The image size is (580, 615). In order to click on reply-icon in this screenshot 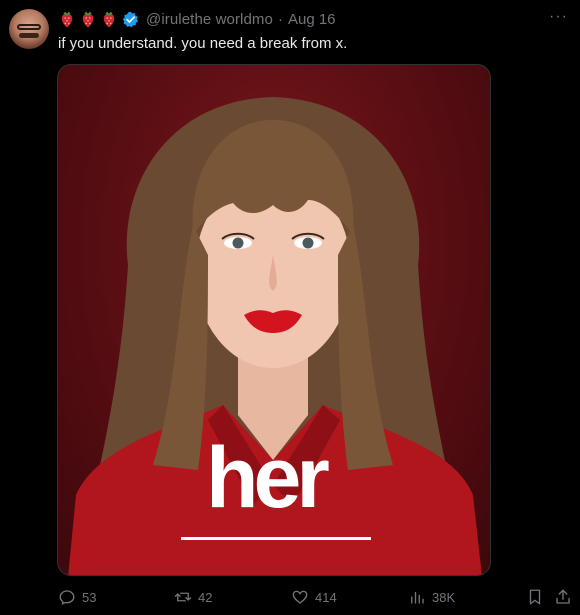, I will do `click(67, 597)`.